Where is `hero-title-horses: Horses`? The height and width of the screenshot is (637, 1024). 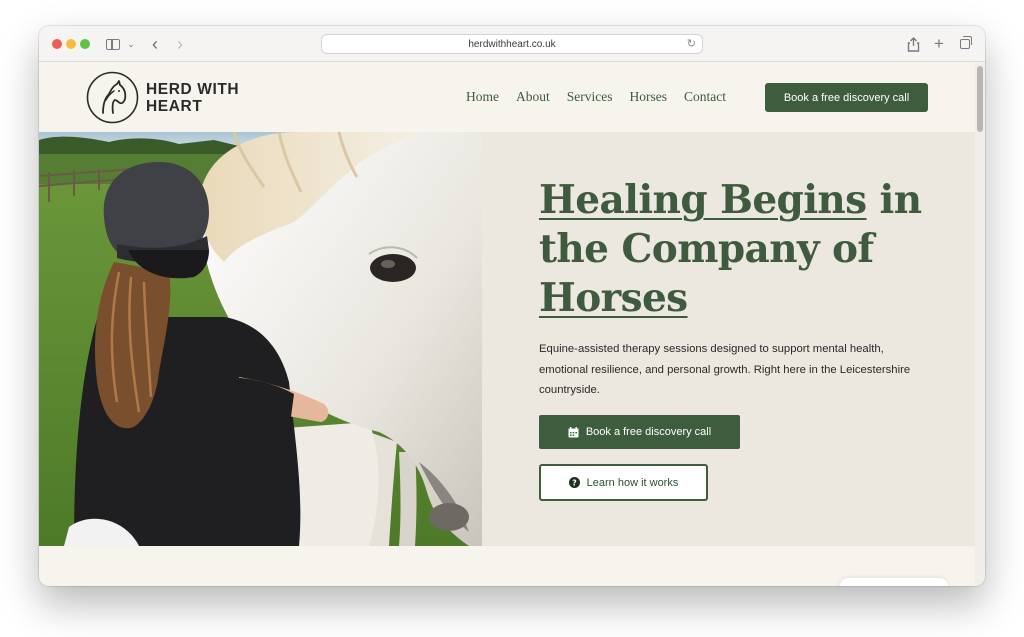 hero-title-horses: Horses is located at coordinates (613, 298).